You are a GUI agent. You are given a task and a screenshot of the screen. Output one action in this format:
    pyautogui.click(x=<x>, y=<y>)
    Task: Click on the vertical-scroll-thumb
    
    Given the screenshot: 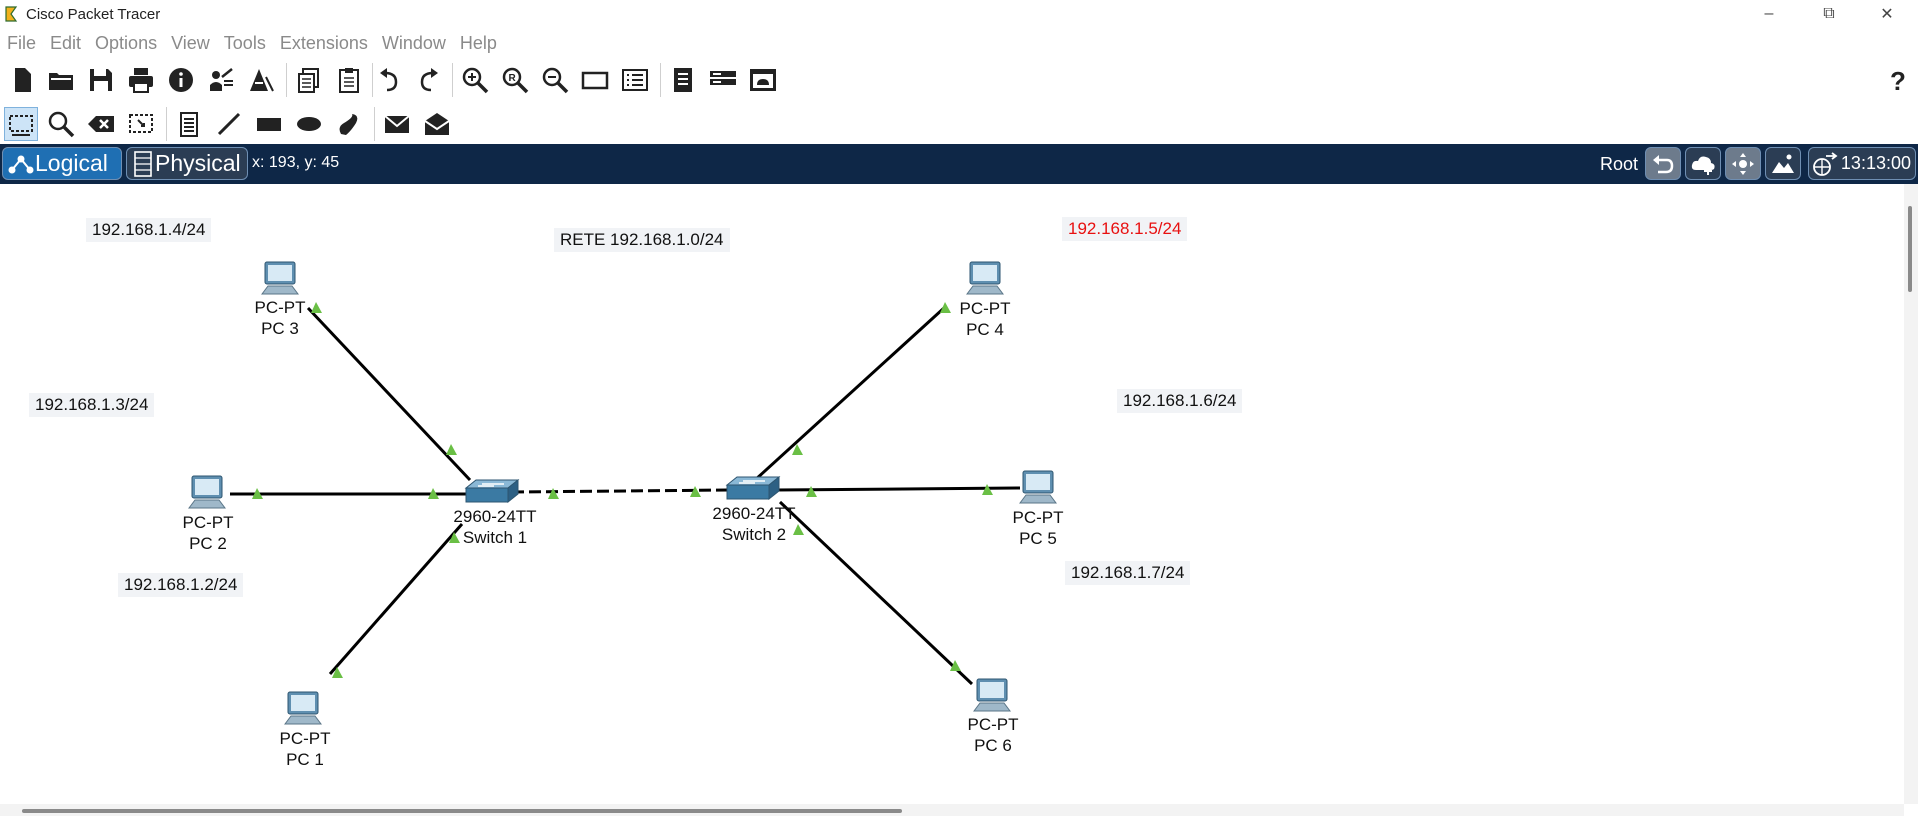 What is the action you would take?
    pyautogui.click(x=1910, y=249)
    